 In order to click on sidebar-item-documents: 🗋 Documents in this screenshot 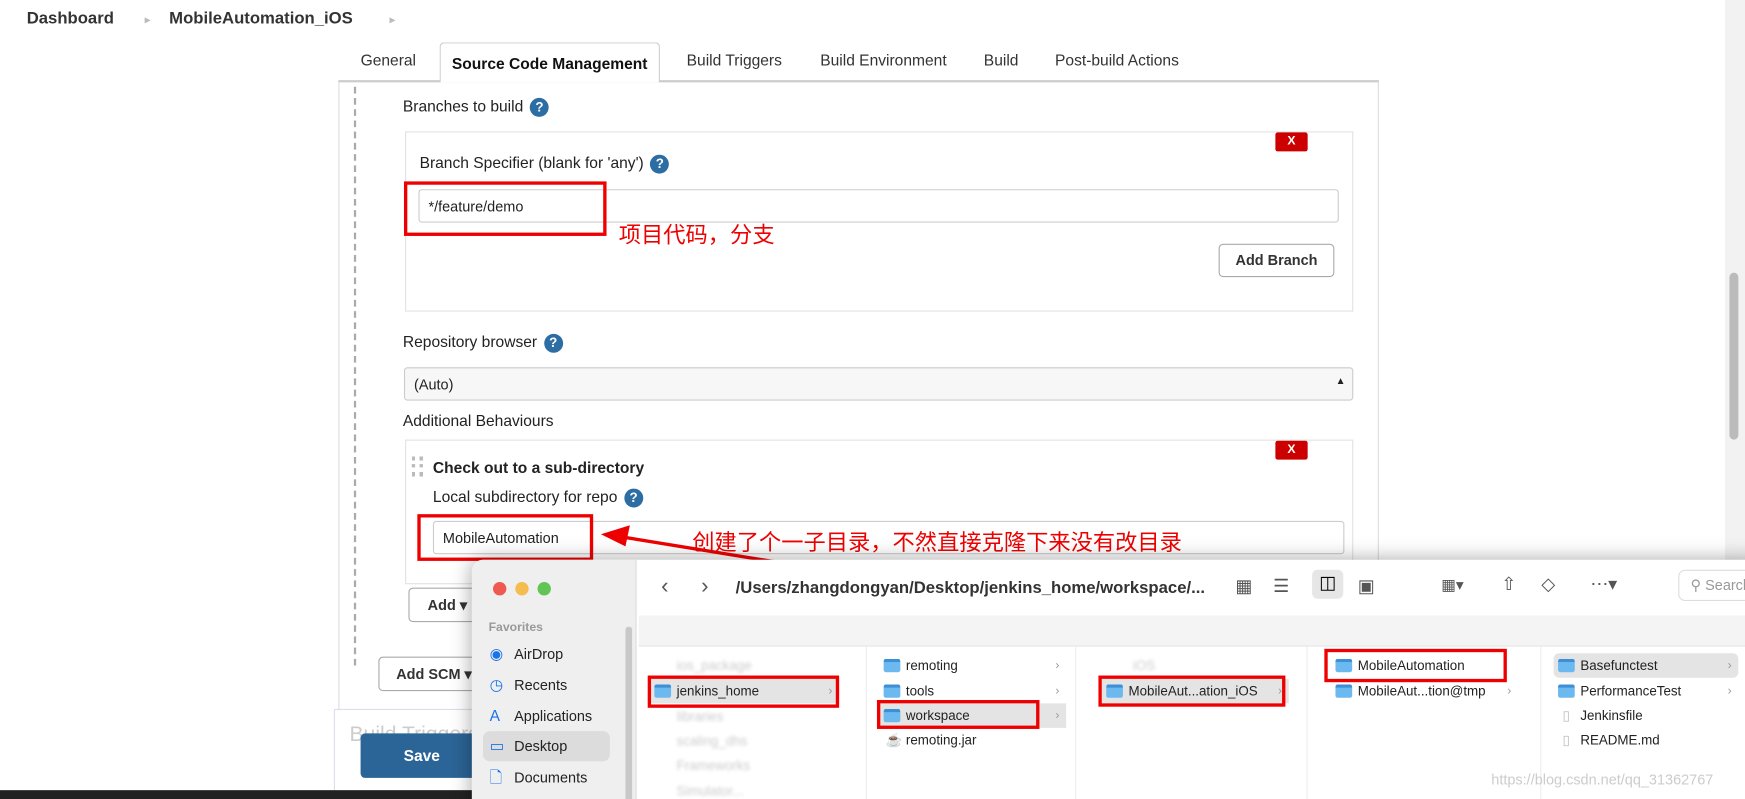, I will do `click(546, 777)`.